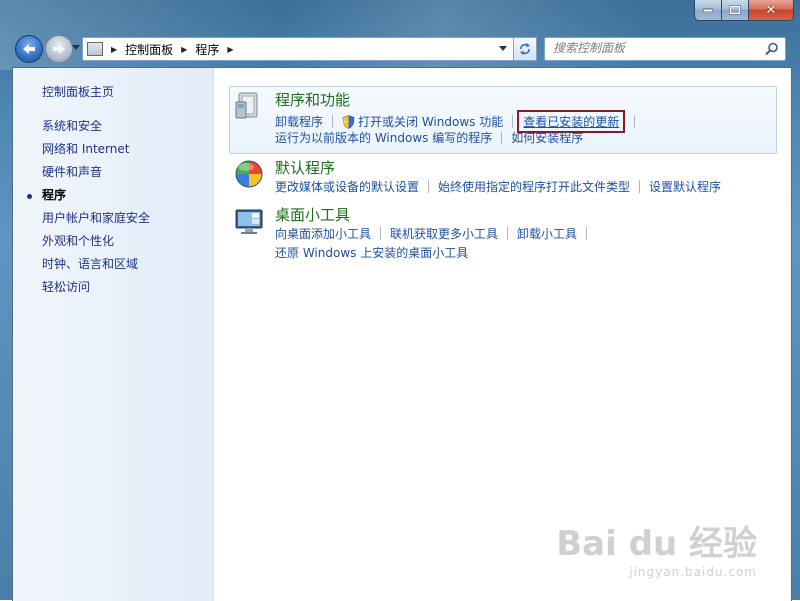 The image size is (800, 601). I want to click on caption-buttons: ✕, so click(744, 10).